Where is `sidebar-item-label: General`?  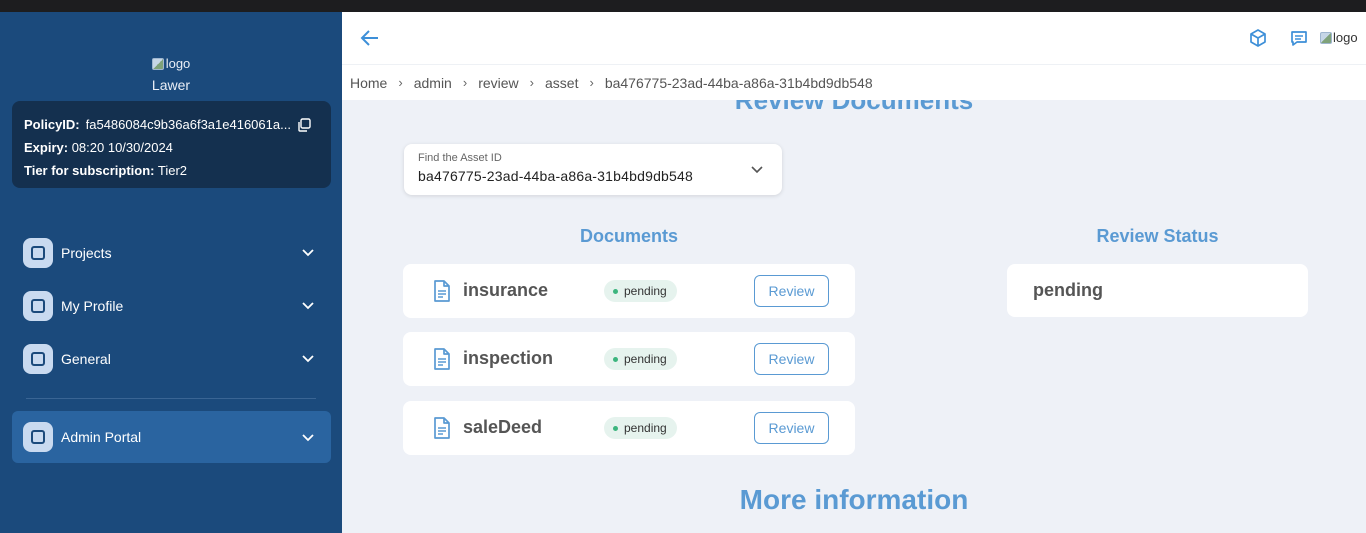 sidebar-item-label: General is located at coordinates (86, 359).